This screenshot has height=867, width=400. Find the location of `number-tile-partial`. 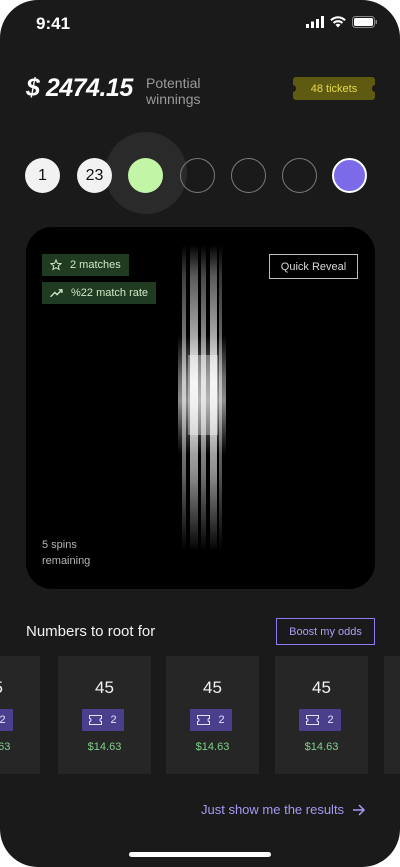

number-tile-partial is located at coordinates (392, 715).